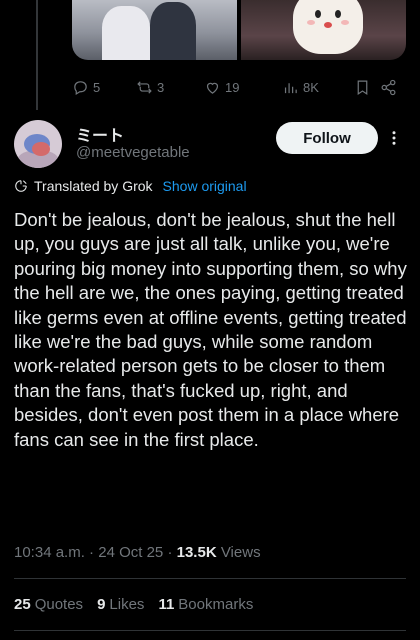 Image resolution: width=420 pixels, height=640 pixels. Describe the element at coordinates (80, 87) in the screenshot. I see `reply-icon` at that location.